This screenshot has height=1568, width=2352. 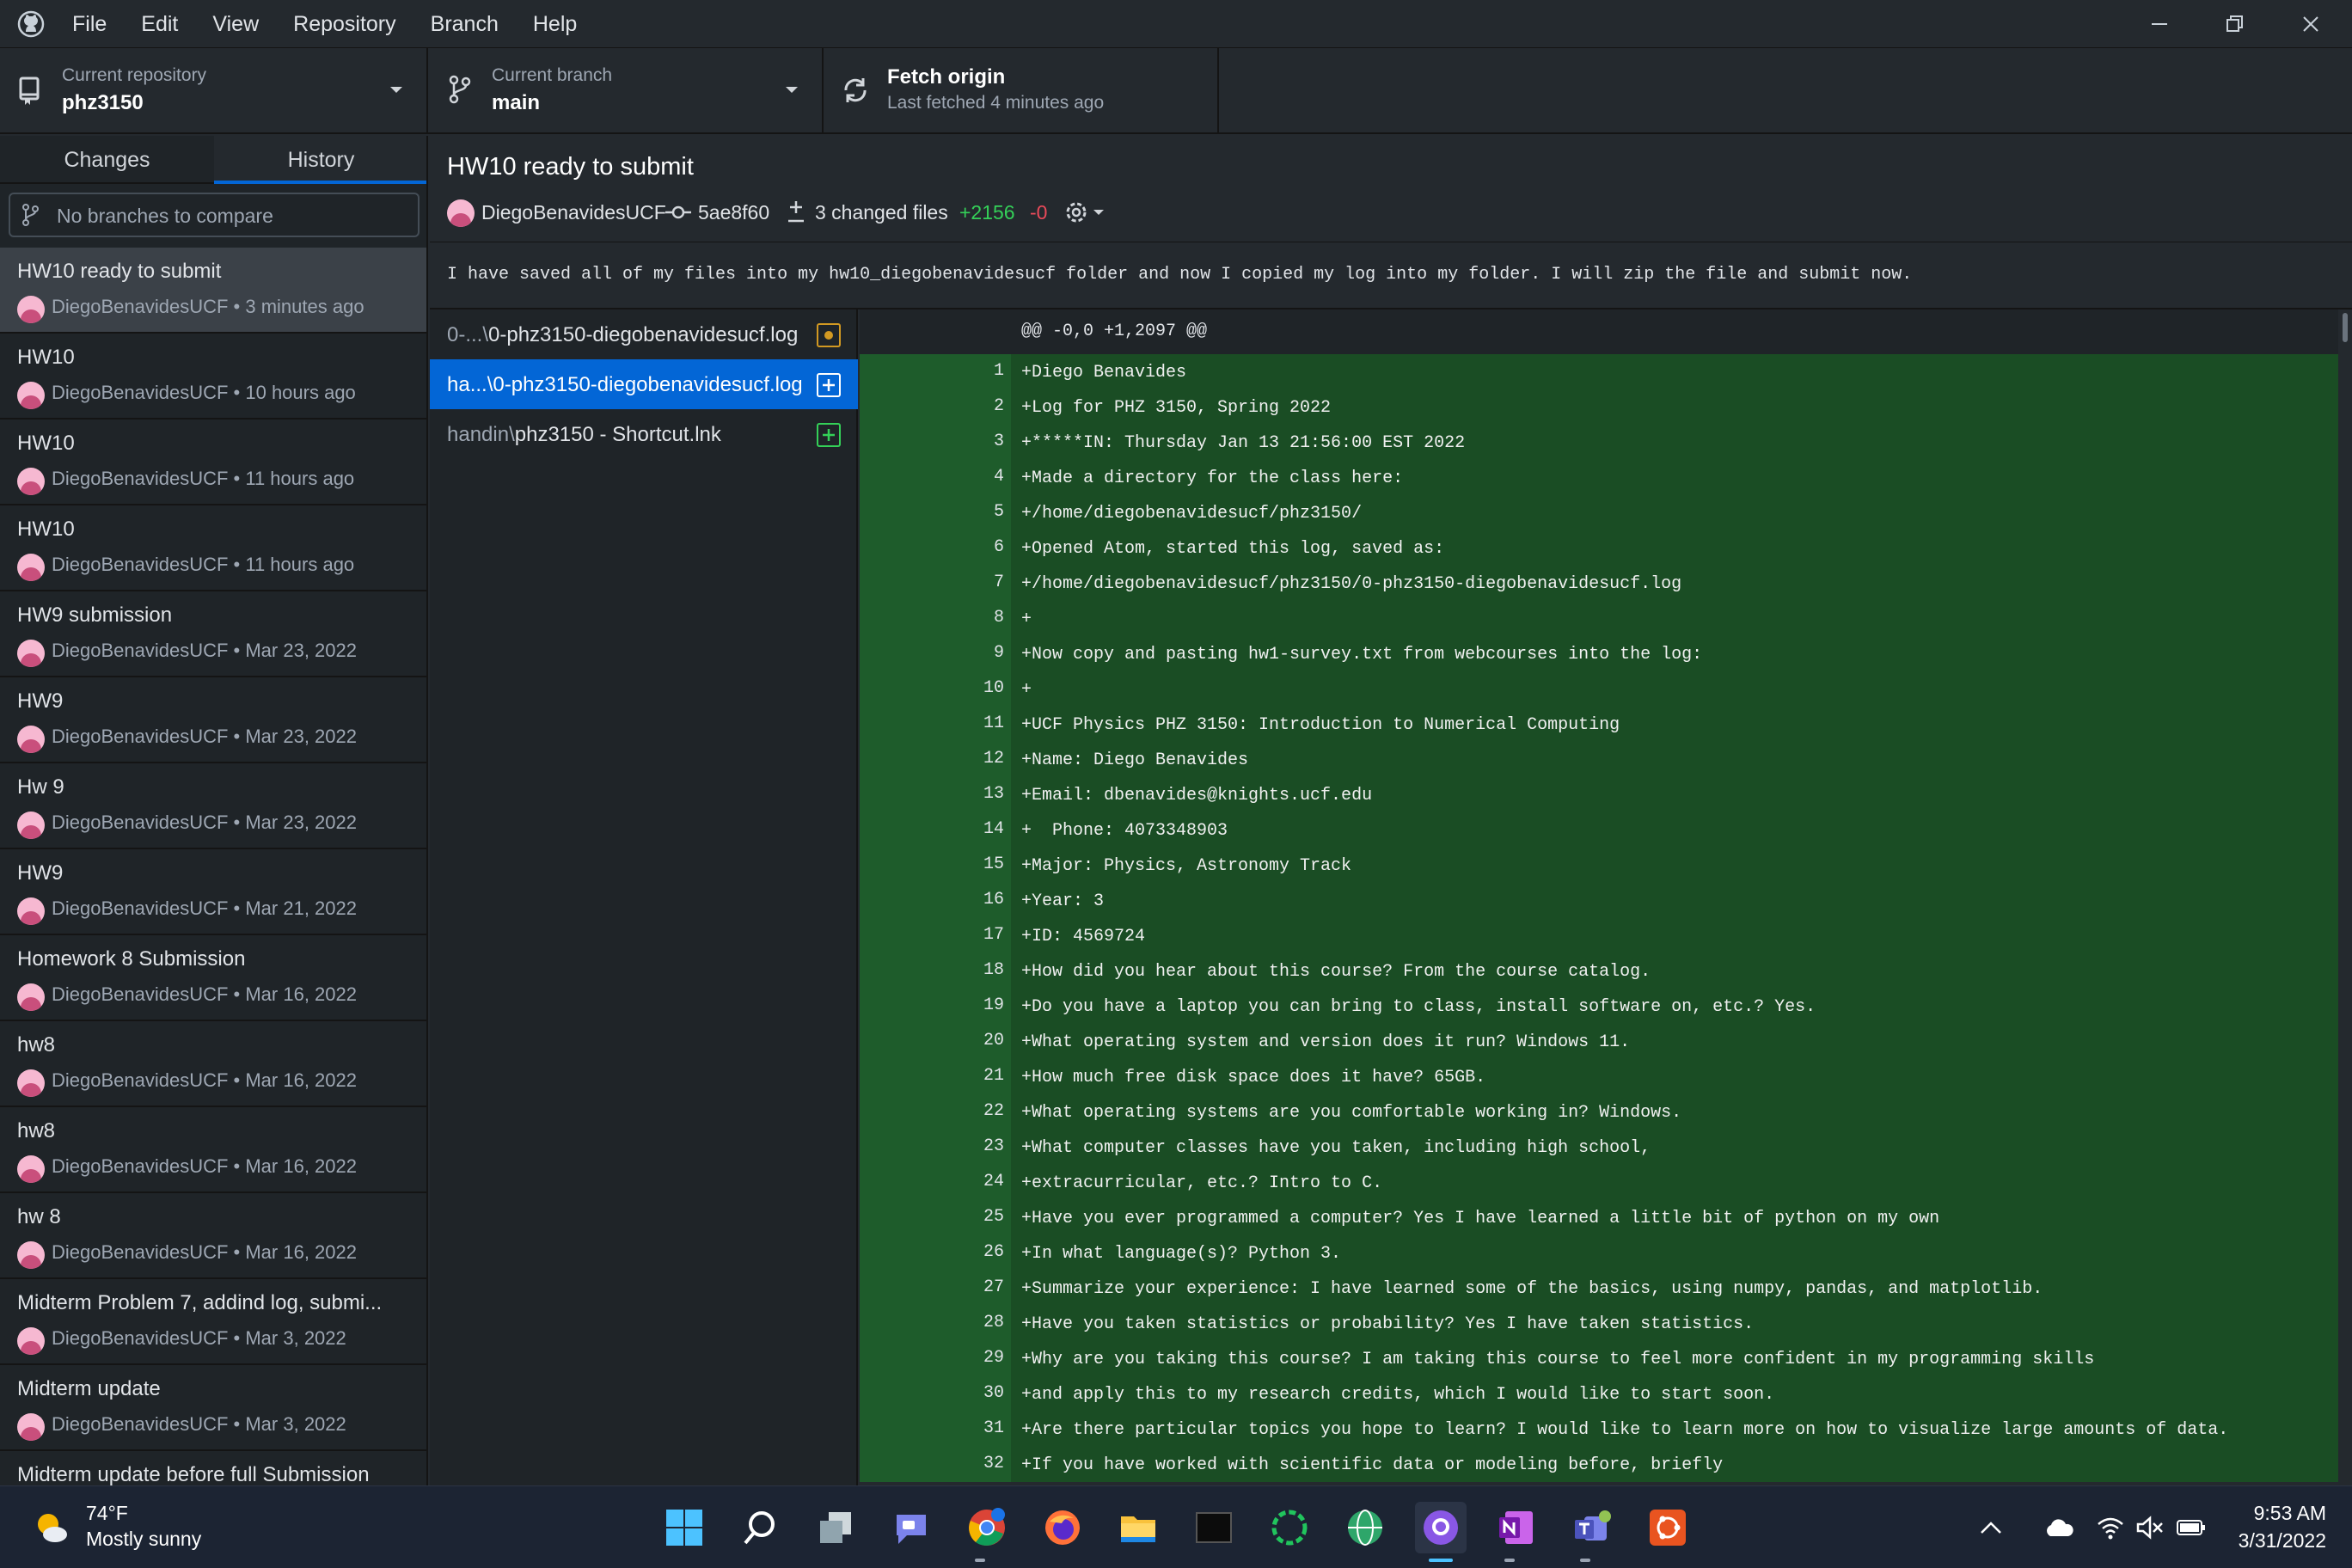 What do you see at coordinates (911, 1527) in the screenshot?
I see `chat-icon` at bounding box center [911, 1527].